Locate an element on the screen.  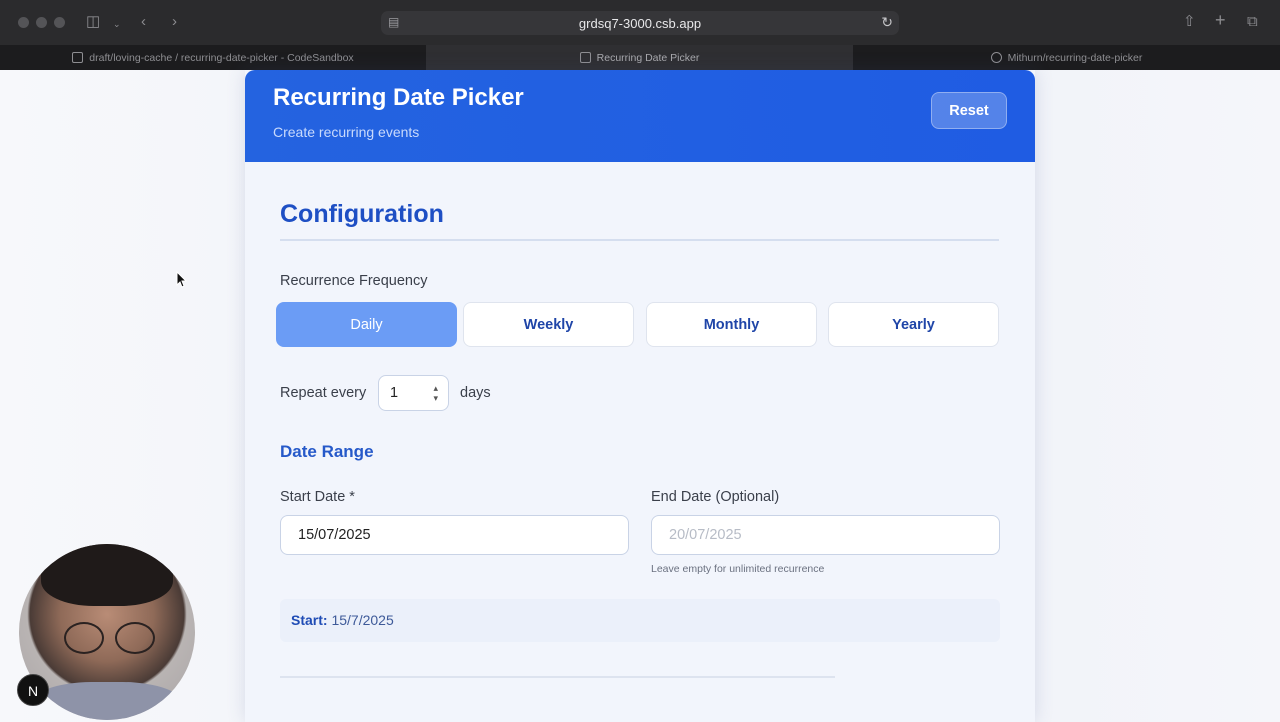
stepper-arrows-icon: ▴ ▾ is located at coordinates (435, 393).